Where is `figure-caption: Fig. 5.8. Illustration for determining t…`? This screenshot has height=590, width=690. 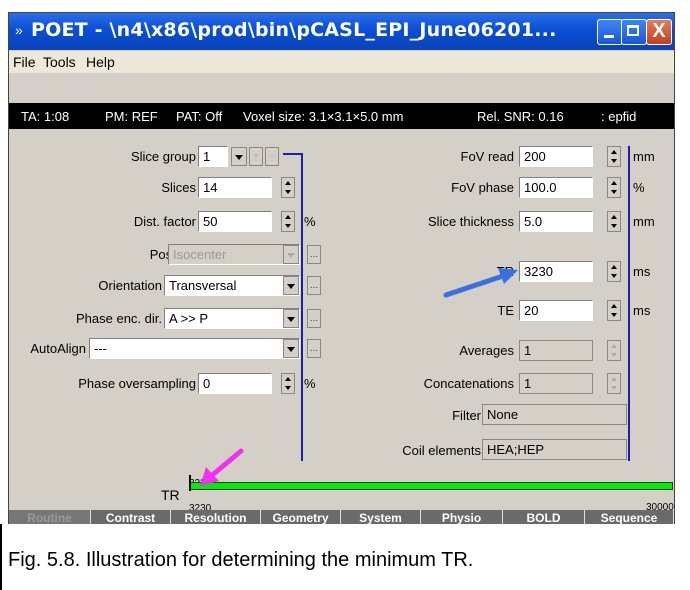 figure-caption: Fig. 5.8. Illustration for determining t… is located at coordinates (241, 560).